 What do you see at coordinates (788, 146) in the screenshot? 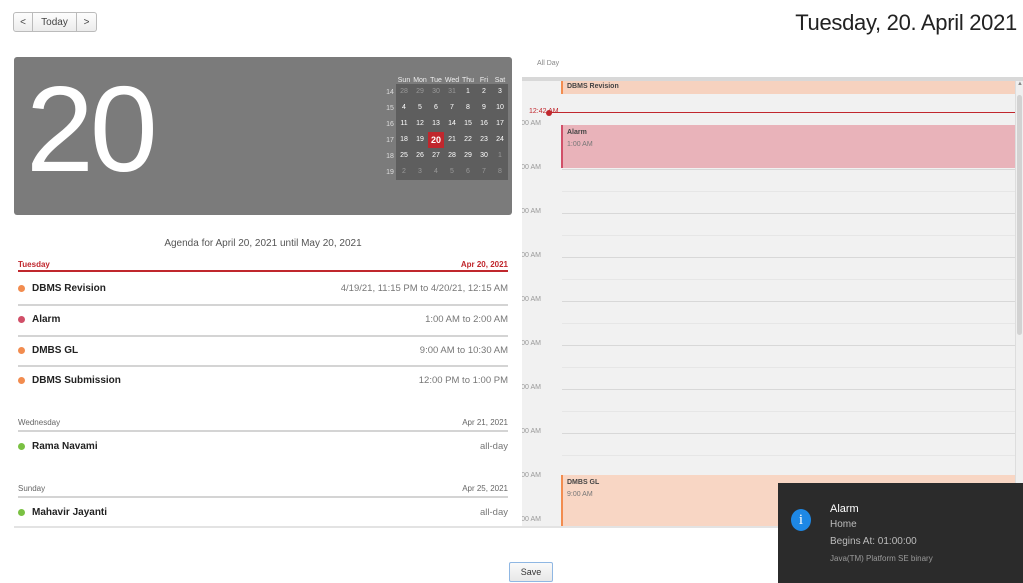
I see `timeline-event: Alarm 1:00 AM` at bounding box center [788, 146].